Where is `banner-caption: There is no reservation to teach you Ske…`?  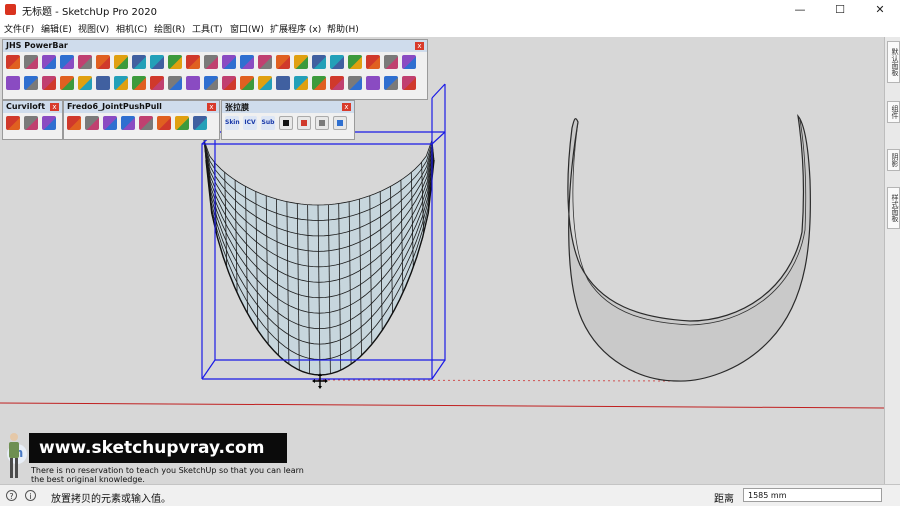
banner-caption: There is no reservation to teach you Ske… is located at coordinates (167, 475).